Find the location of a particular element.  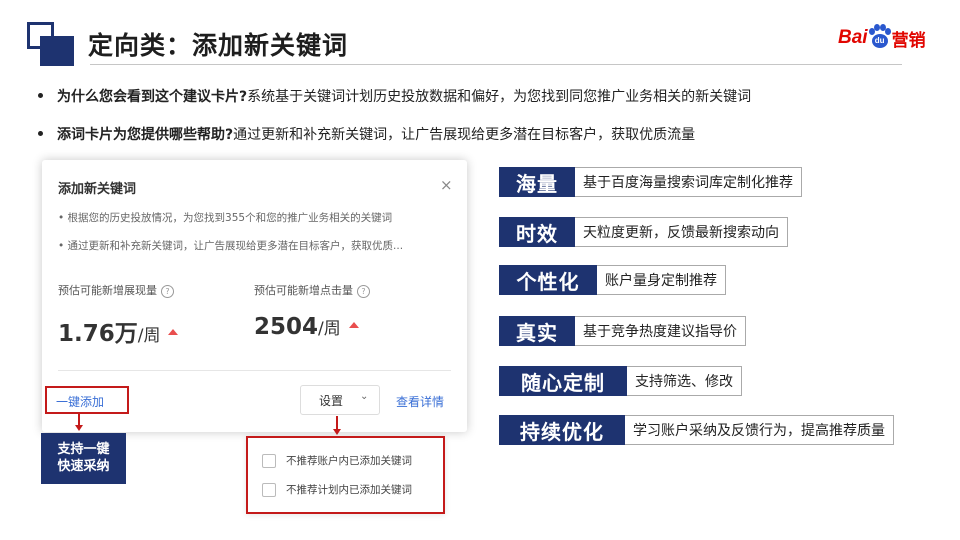

dialog-divider is located at coordinates (254, 370).